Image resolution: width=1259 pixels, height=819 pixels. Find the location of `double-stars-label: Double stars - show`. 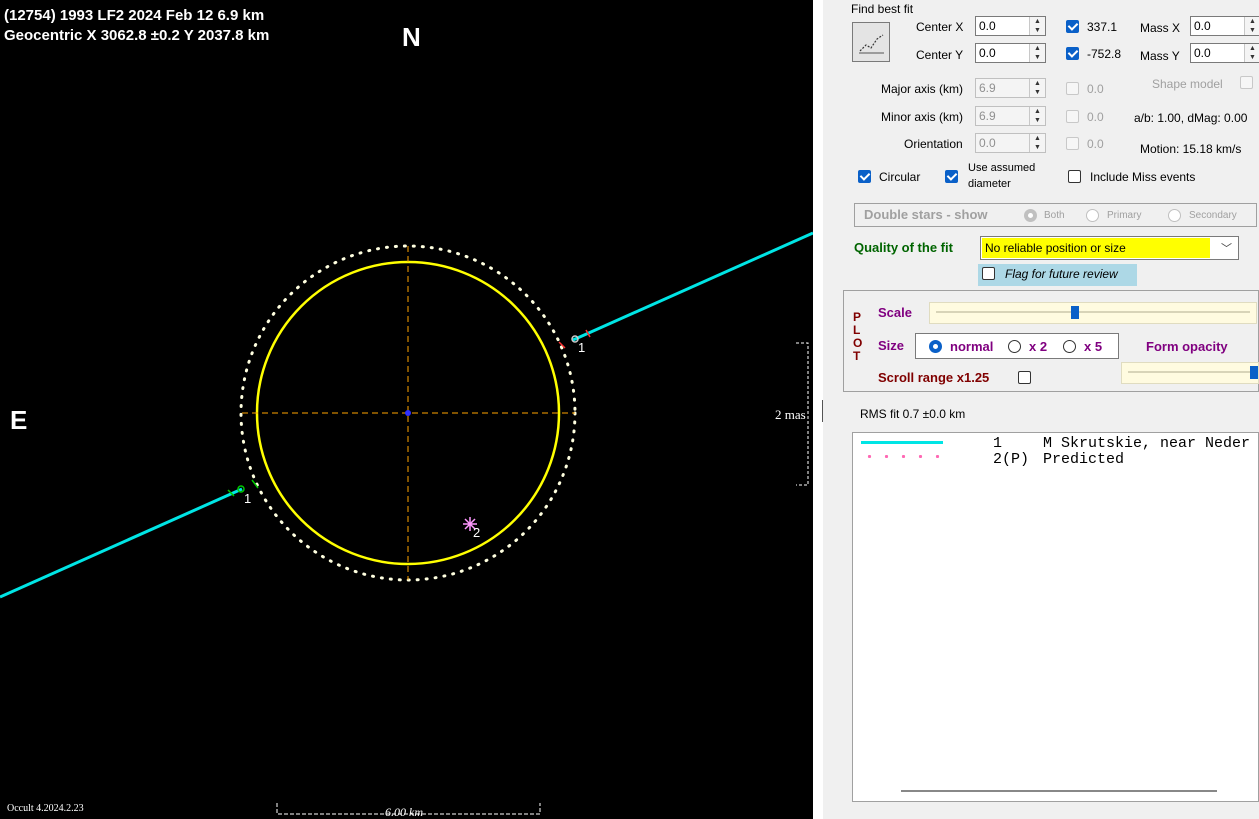

double-stars-label: Double stars - show is located at coordinates (926, 214).